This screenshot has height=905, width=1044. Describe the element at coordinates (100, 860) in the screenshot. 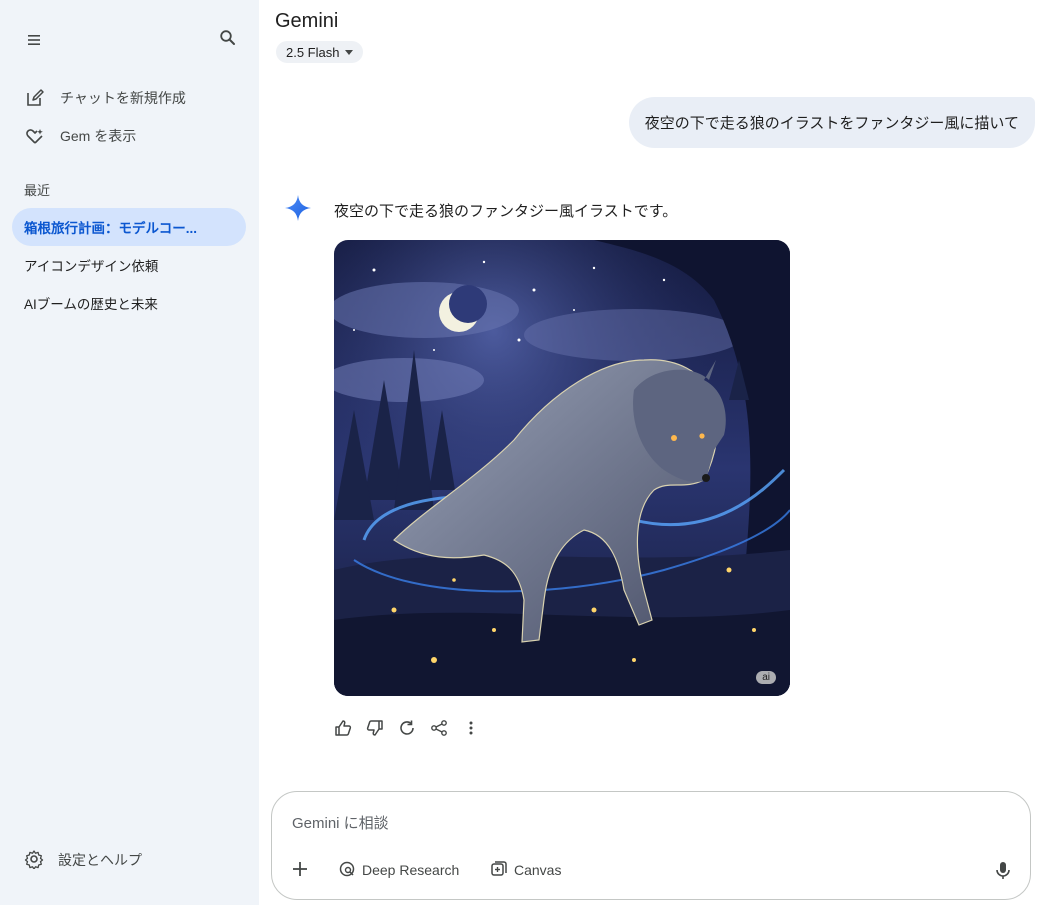

I see `settings-label: 設定とヘルプ` at that location.